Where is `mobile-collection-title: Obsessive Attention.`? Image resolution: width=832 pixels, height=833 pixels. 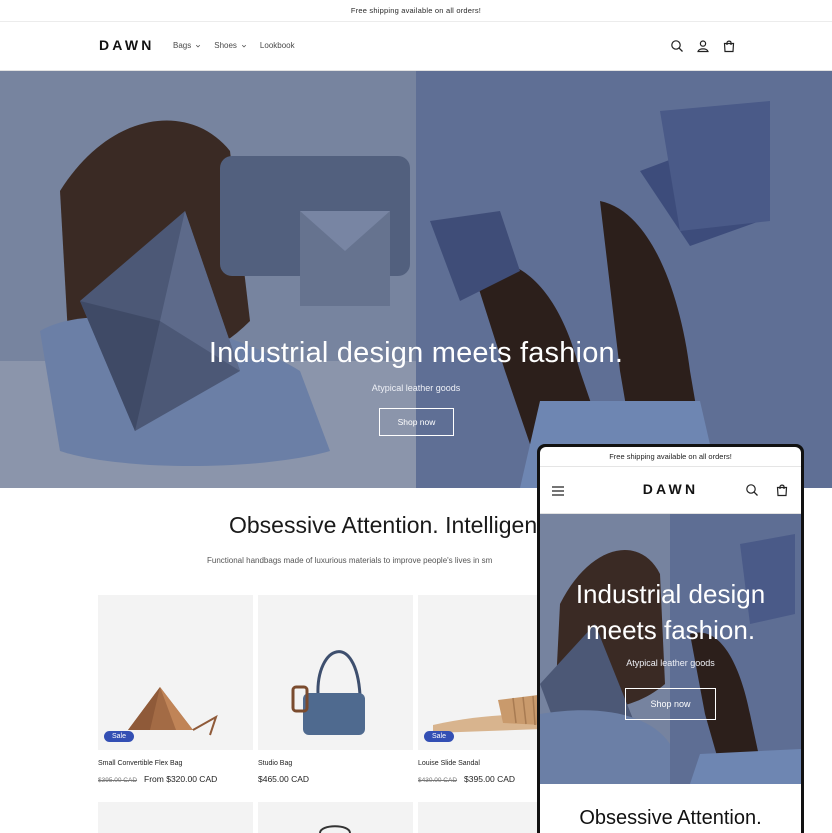
mobile-collection-title: Obsessive Attention. is located at coordinates (670, 818).